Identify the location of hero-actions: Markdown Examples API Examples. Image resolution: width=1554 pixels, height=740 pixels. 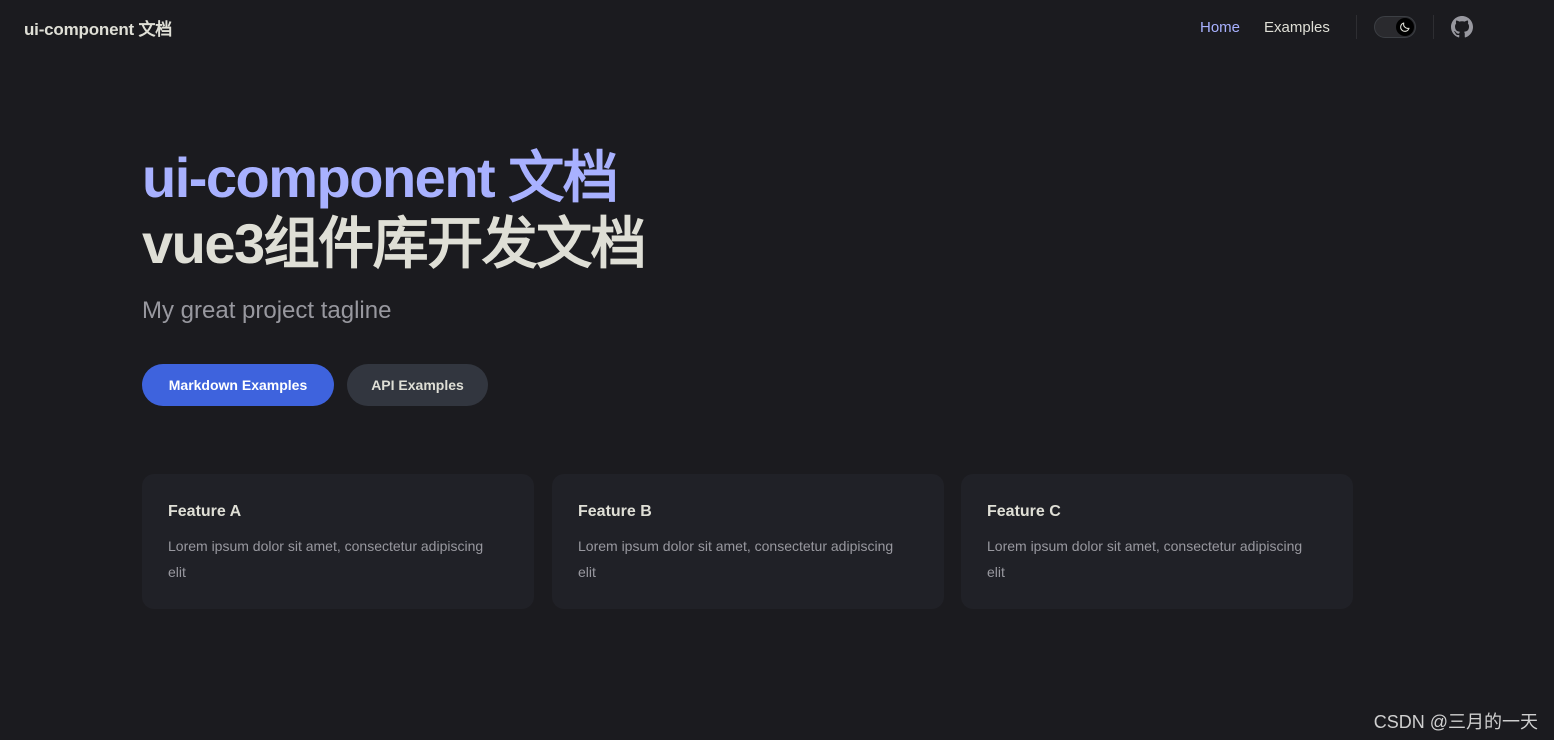
(315, 385).